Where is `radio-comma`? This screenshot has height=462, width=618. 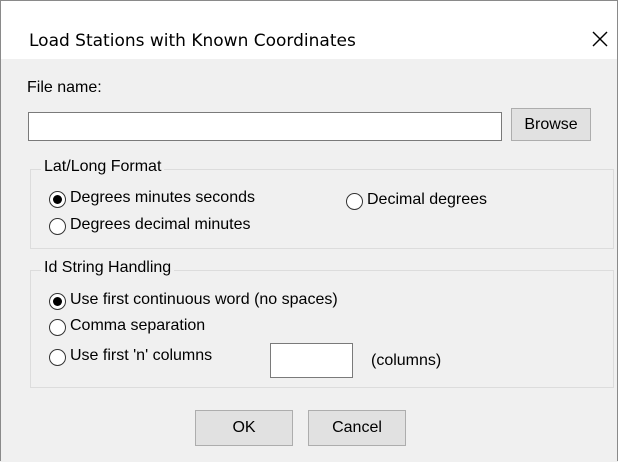
radio-comma is located at coordinates (57, 327).